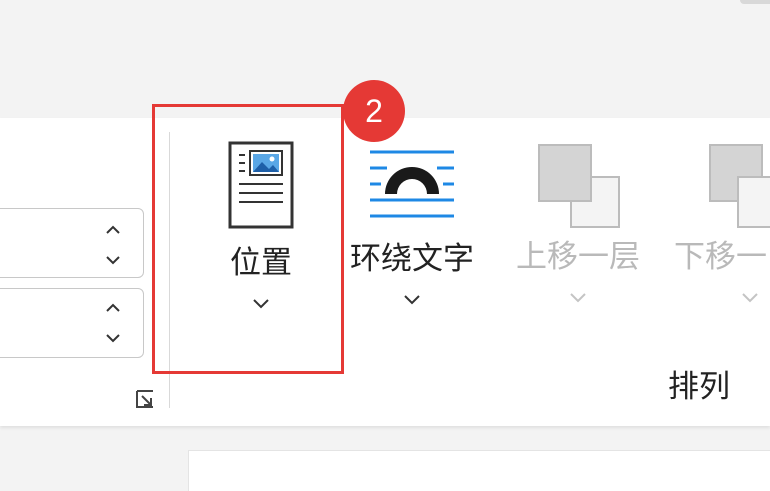  What do you see at coordinates (720, 257) in the screenshot?
I see `send-backward-label: 下移一` at bounding box center [720, 257].